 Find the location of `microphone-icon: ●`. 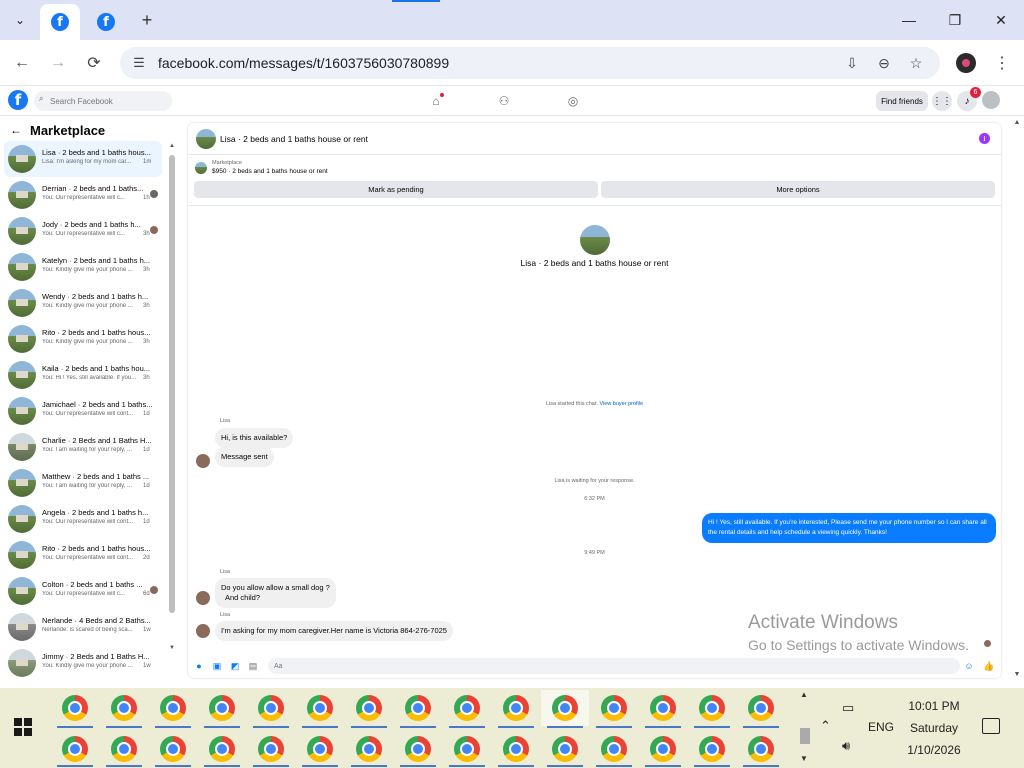

microphone-icon: ● is located at coordinates (199, 666).